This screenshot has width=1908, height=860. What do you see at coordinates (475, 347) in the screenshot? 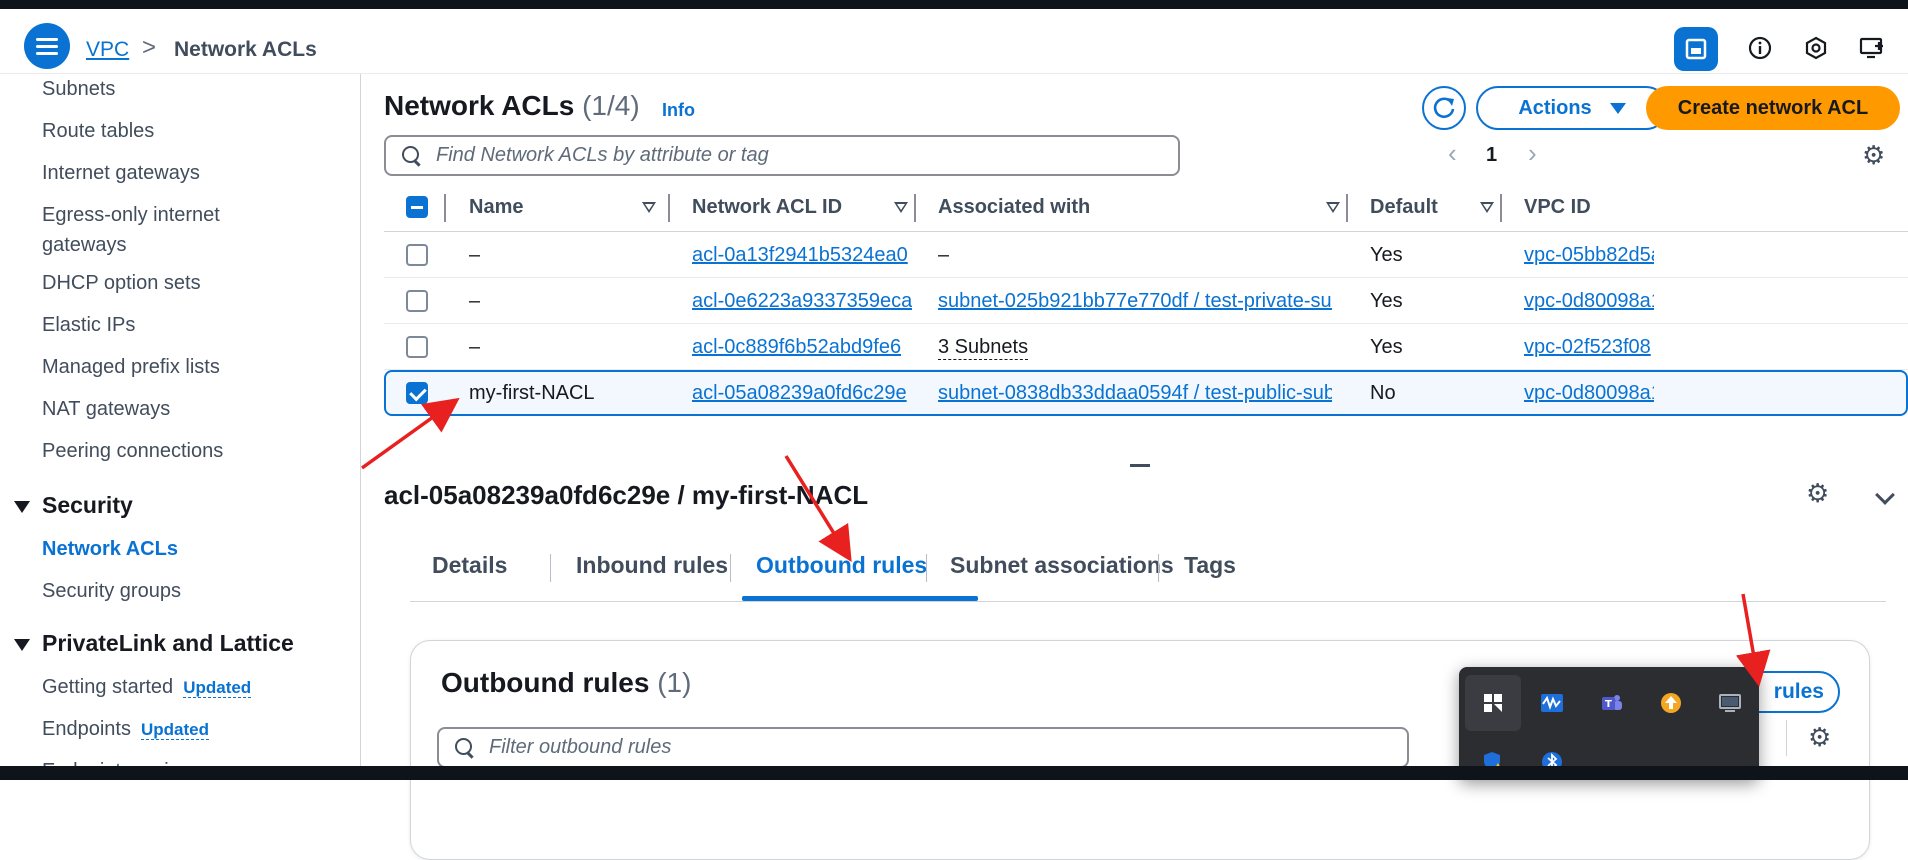
I see `cell-name: –` at bounding box center [475, 347].